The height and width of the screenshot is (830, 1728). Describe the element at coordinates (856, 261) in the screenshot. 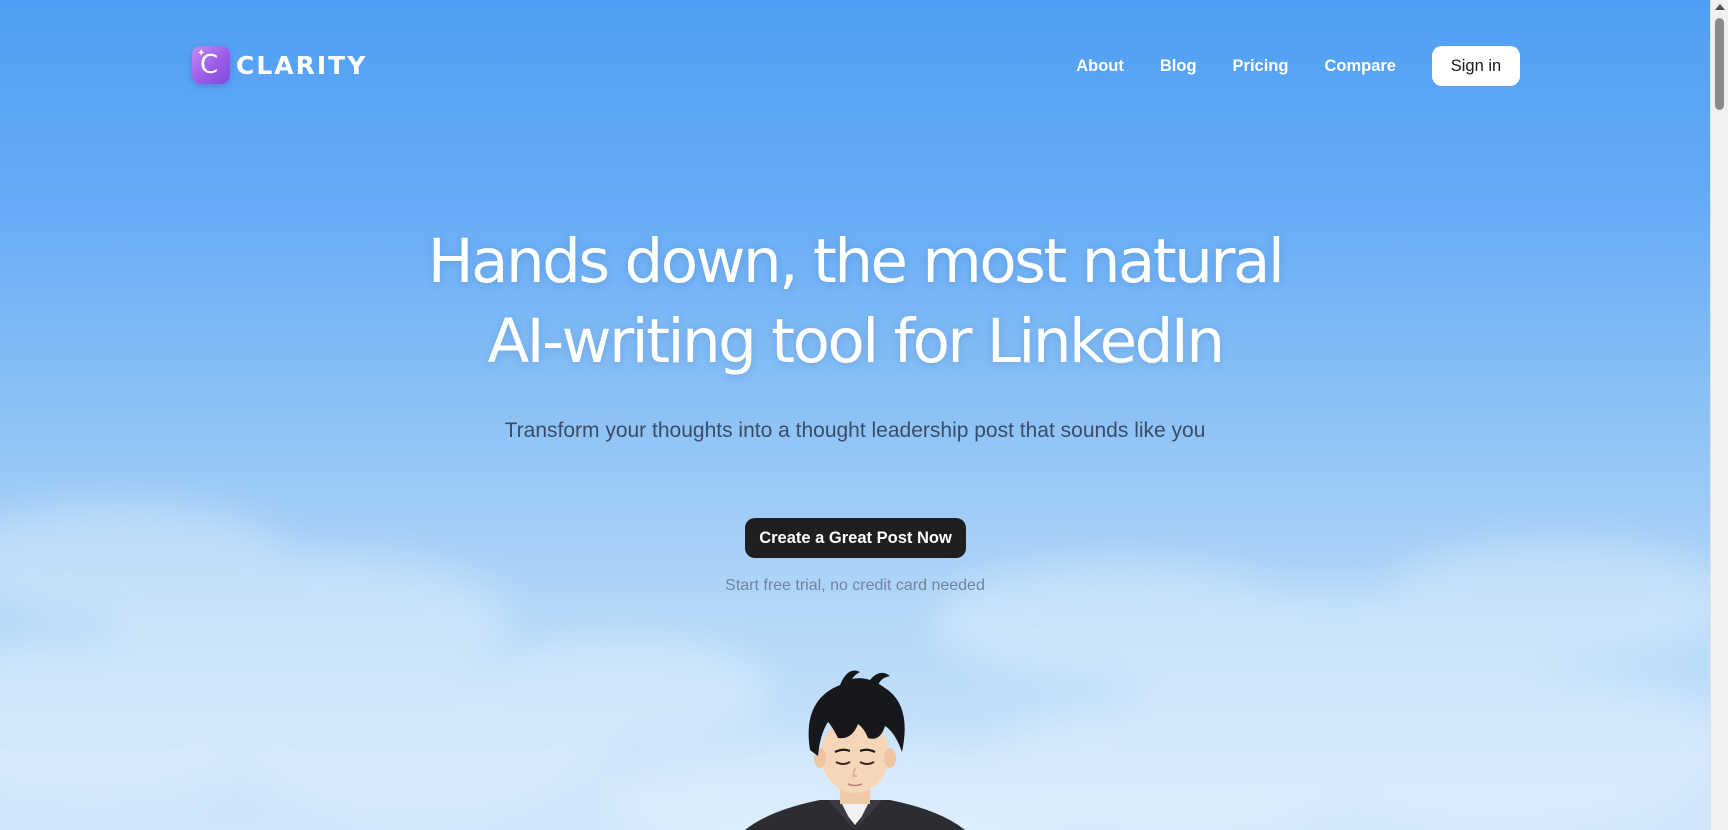

I see `hero-title-line-1: Hands down, the most natural` at that location.